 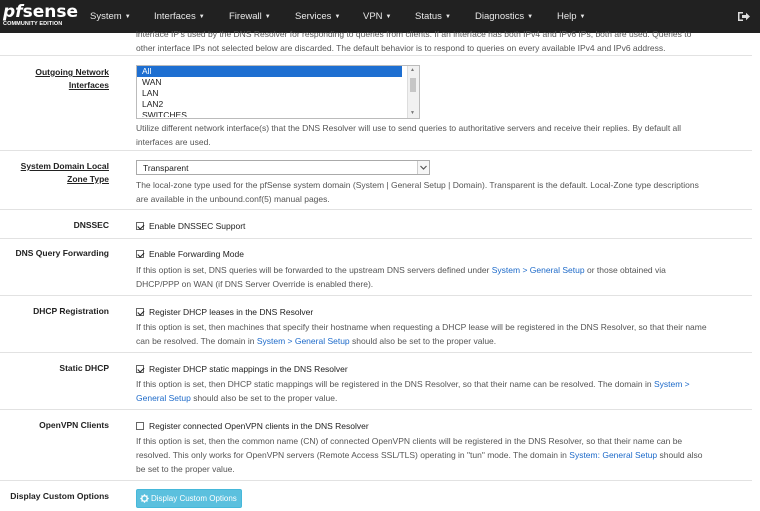 I want to click on logo-edition: COMMUNITY EDITION, so click(x=33, y=24).